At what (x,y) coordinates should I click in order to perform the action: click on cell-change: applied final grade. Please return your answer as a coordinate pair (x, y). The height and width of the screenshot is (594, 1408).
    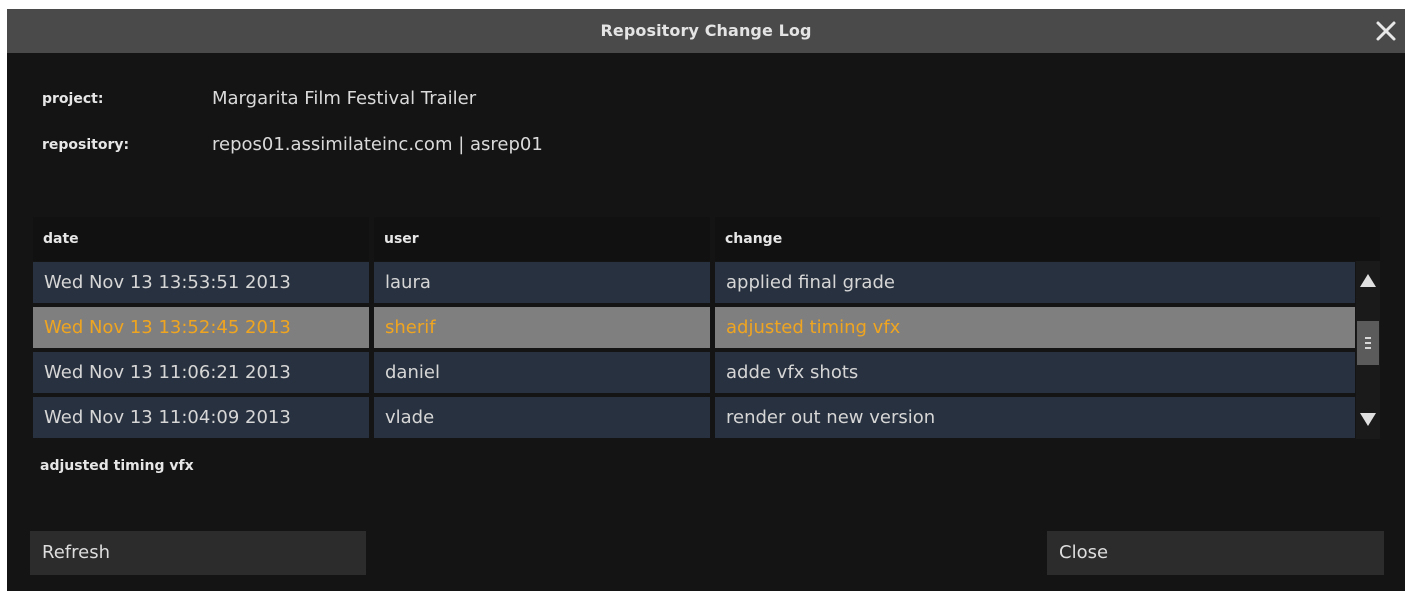
    Looking at the image, I should click on (1035, 282).